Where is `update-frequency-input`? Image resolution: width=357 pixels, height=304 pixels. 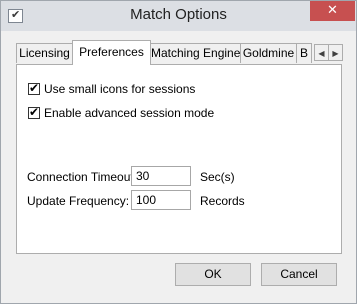
update-frequency-input is located at coordinates (161, 200).